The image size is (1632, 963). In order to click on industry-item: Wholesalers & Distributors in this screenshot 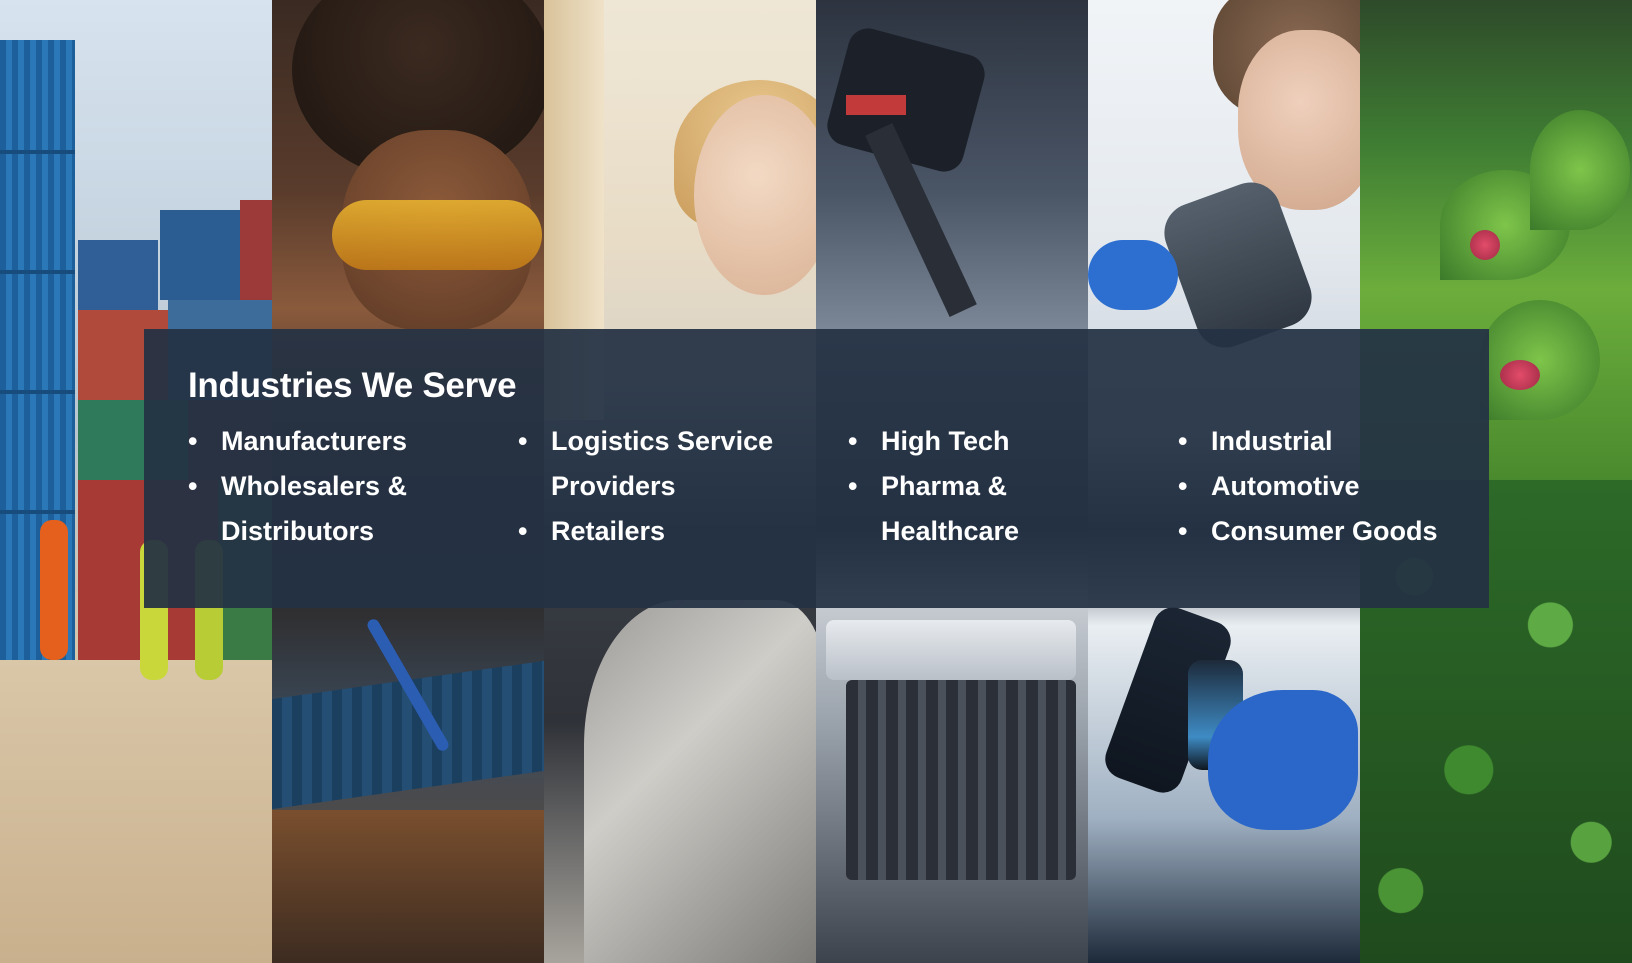, I will do `click(319, 509)`.